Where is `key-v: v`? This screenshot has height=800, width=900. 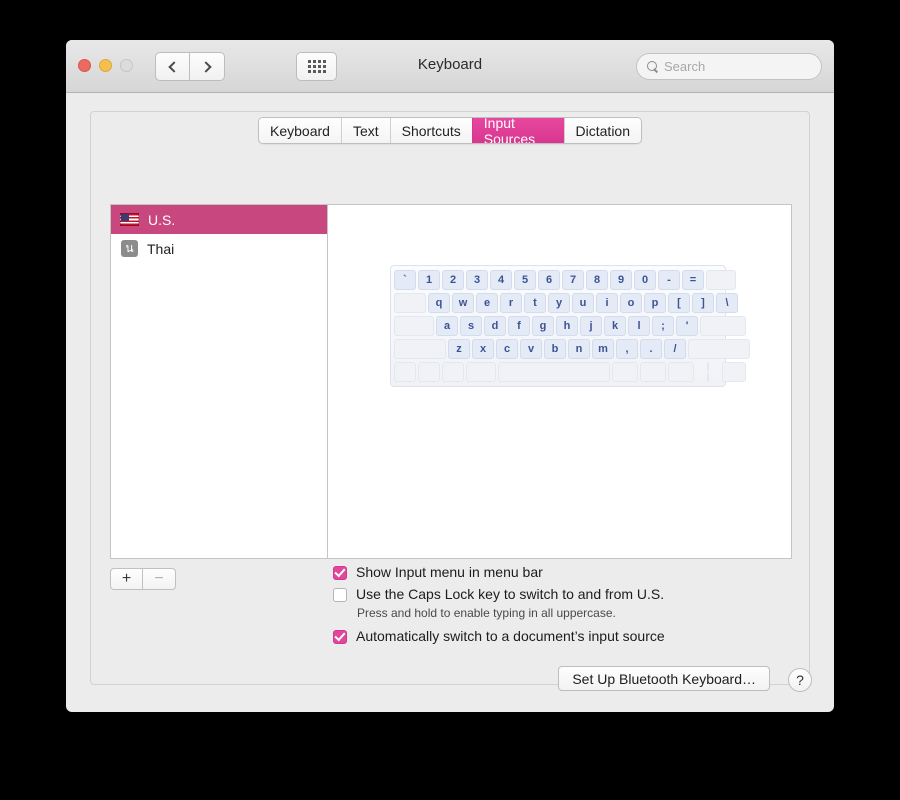 key-v: v is located at coordinates (531, 349).